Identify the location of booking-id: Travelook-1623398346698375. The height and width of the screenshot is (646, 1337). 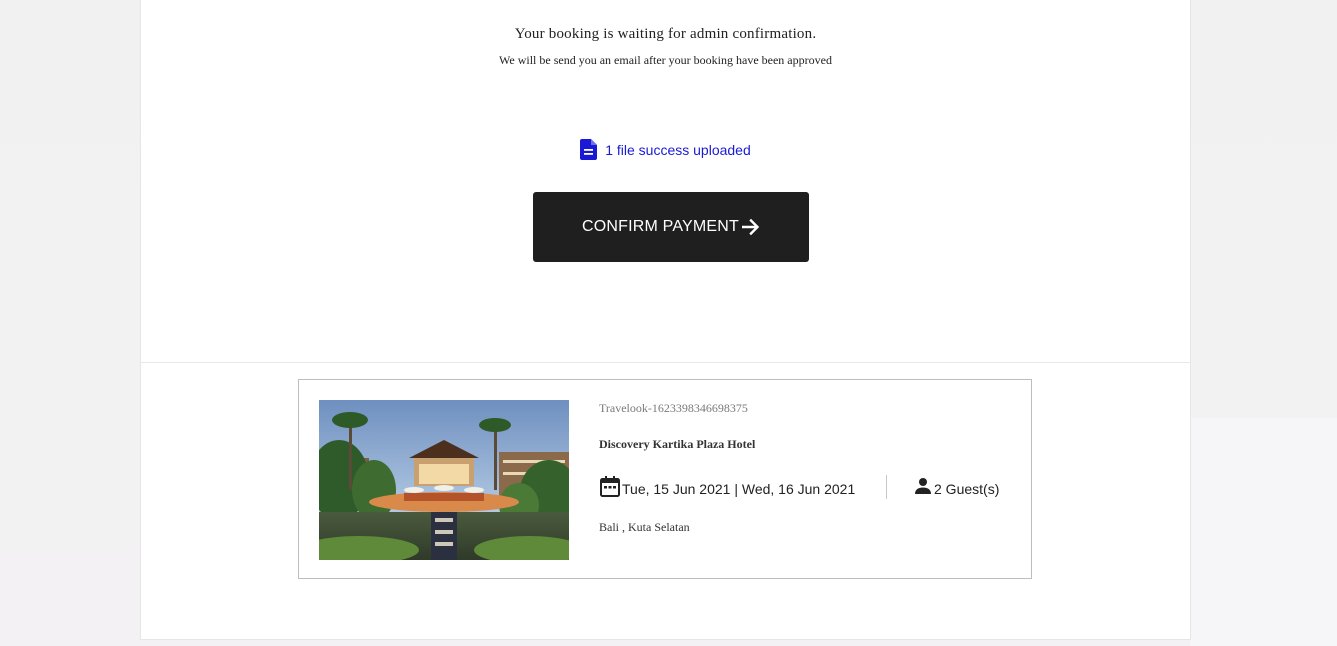
(673, 408).